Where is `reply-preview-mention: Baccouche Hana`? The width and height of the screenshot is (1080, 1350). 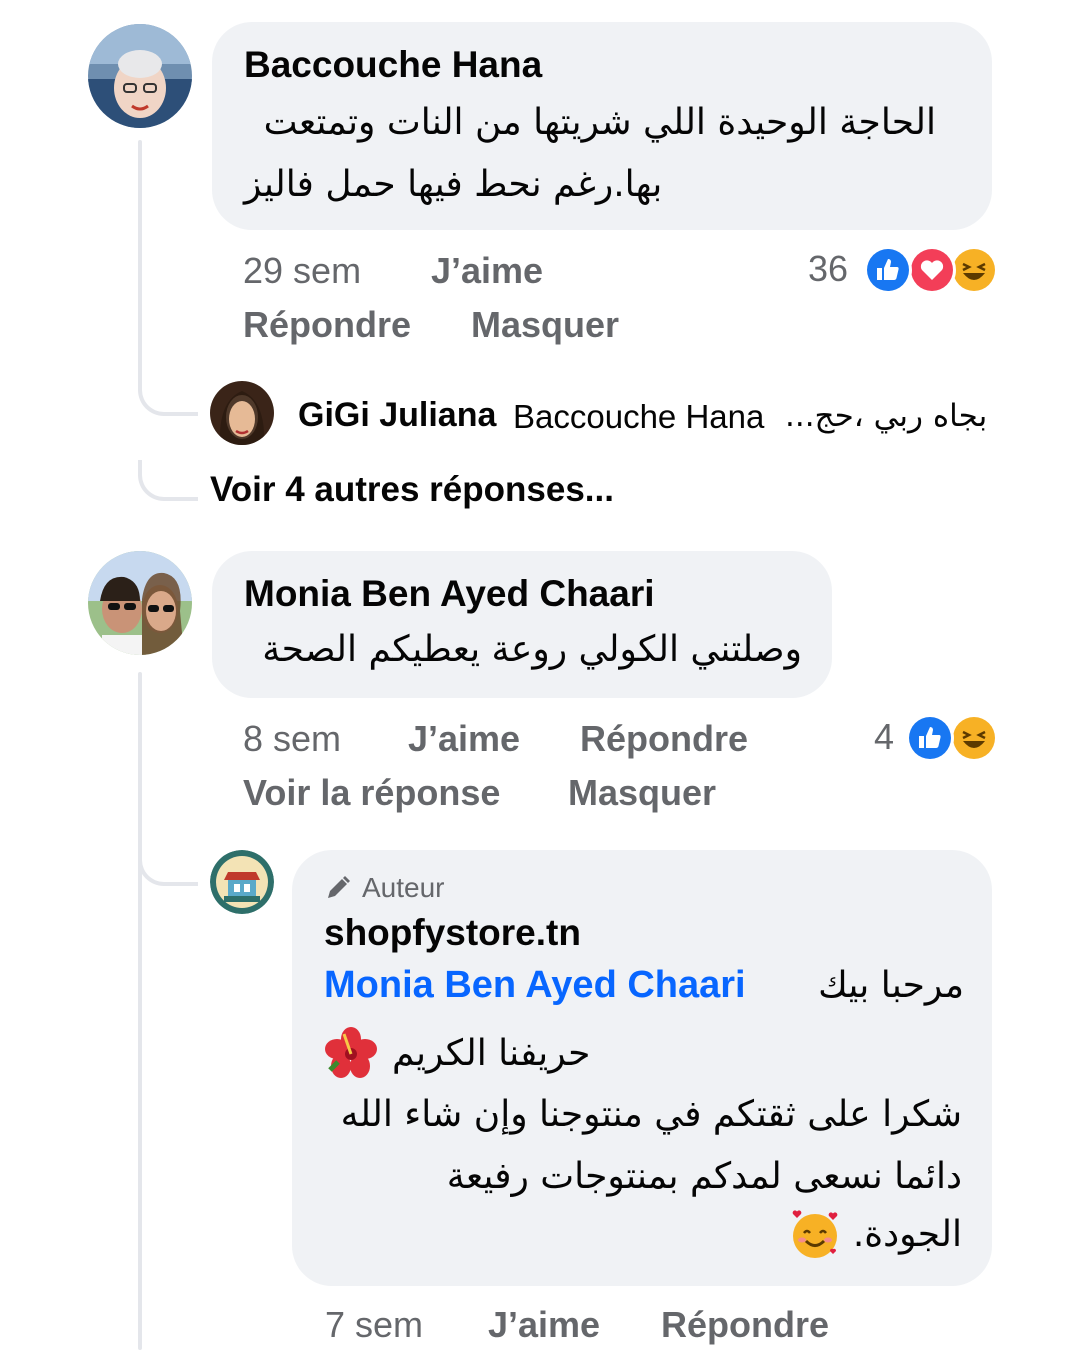
reply-preview-mention: Baccouche Hana is located at coordinates (638, 417).